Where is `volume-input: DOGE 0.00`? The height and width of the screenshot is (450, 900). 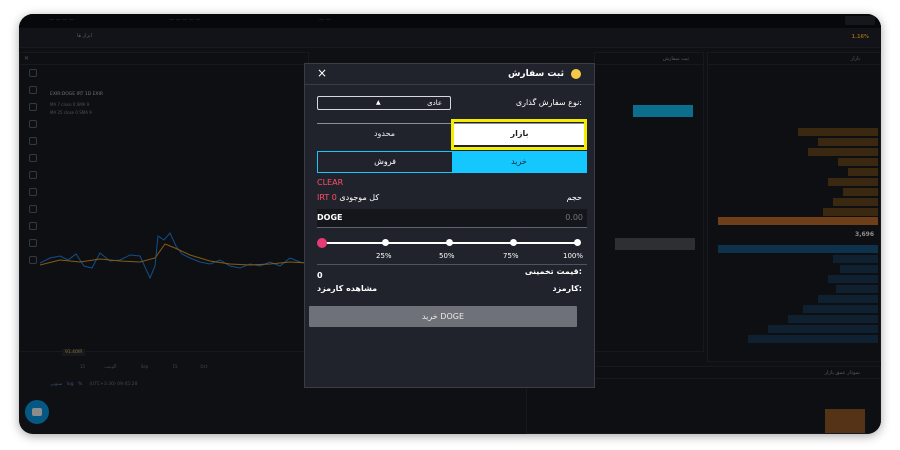
volume-input: DOGE 0.00 is located at coordinates (452, 218).